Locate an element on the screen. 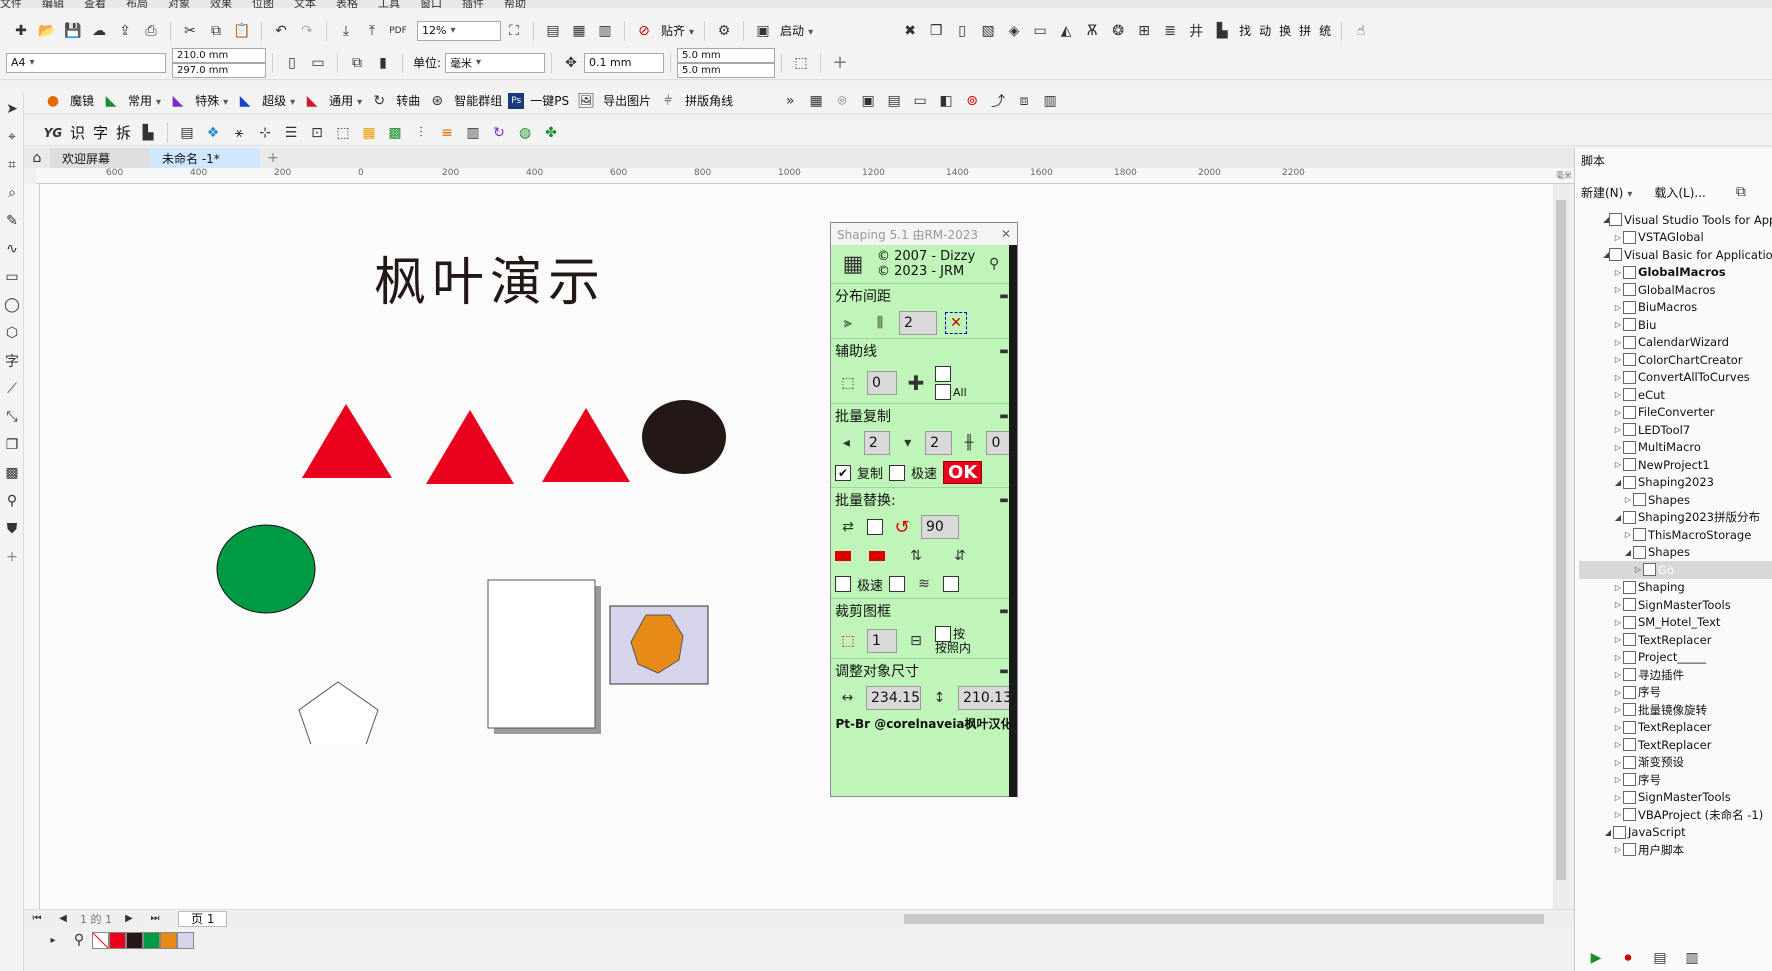  replace-icon-d: ⇵ is located at coordinates (960, 556).